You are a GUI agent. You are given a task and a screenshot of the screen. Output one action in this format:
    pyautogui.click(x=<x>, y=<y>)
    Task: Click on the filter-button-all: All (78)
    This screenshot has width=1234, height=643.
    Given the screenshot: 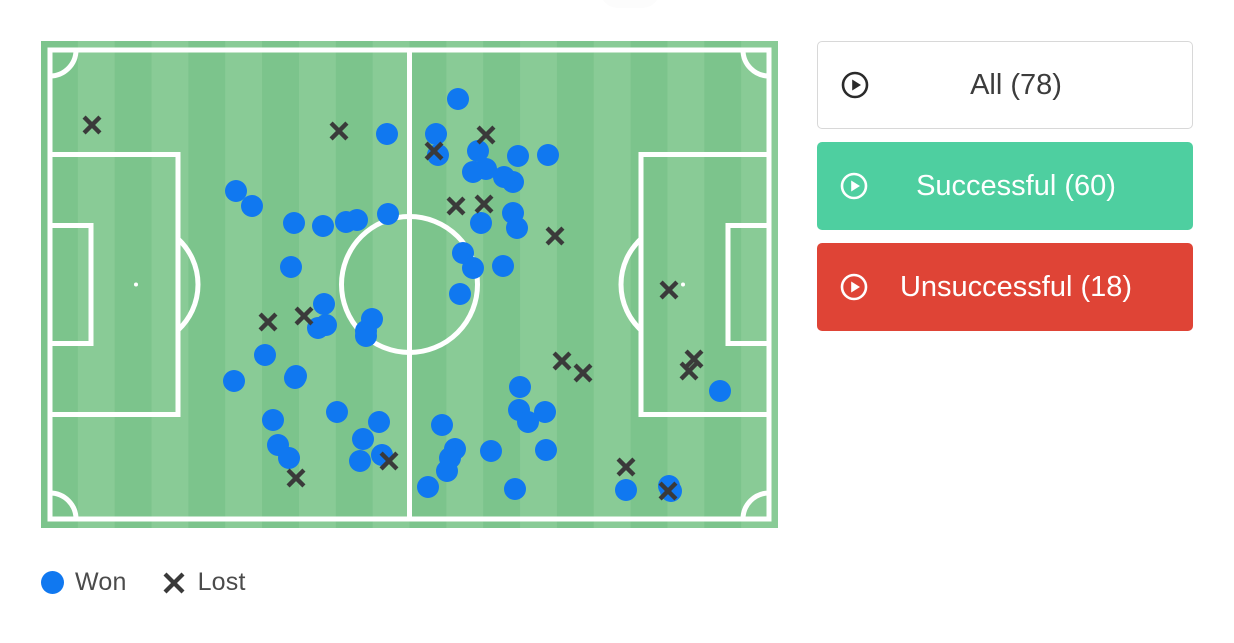 What is the action you would take?
    pyautogui.click(x=1005, y=85)
    